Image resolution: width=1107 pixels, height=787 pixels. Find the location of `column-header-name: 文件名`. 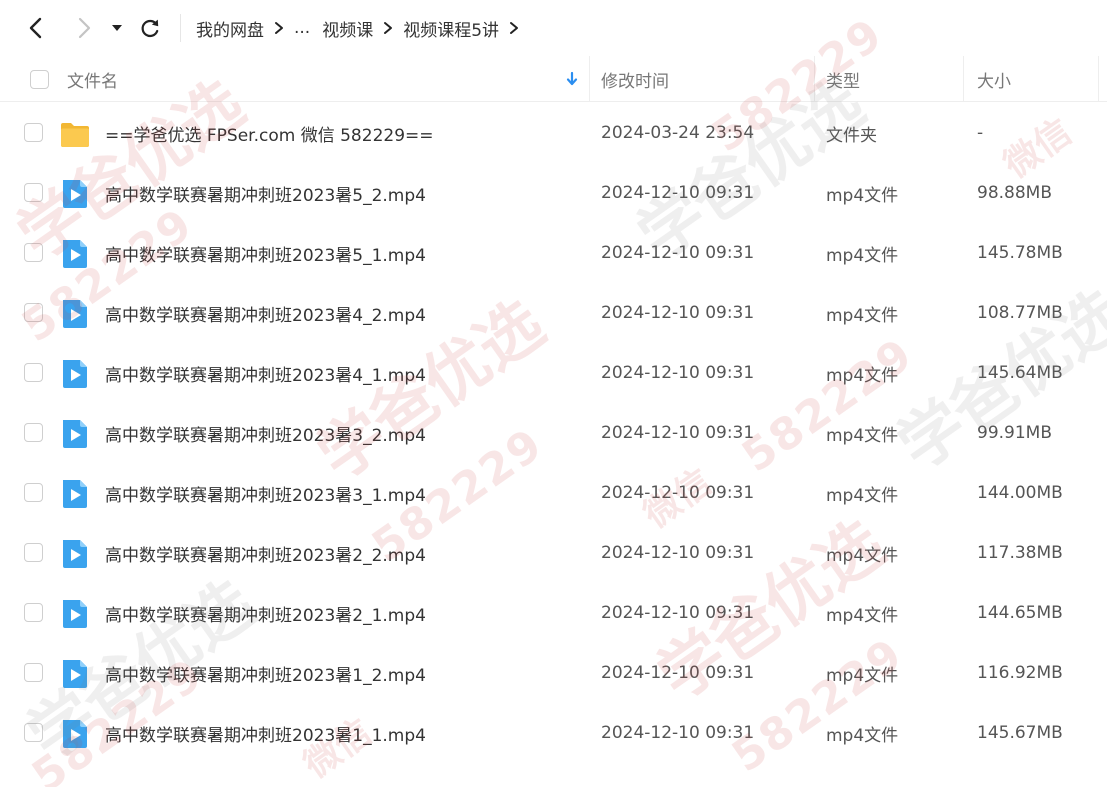

column-header-name: 文件名 is located at coordinates (92, 79).